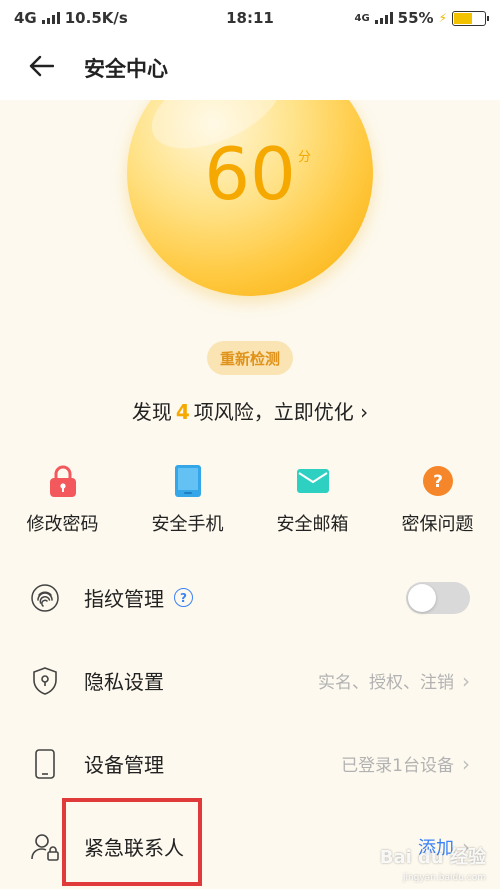 The width and height of the screenshot is (500, 889). I want to click on watermark-sub: jingyan.baidu.com, so click(444, 878).